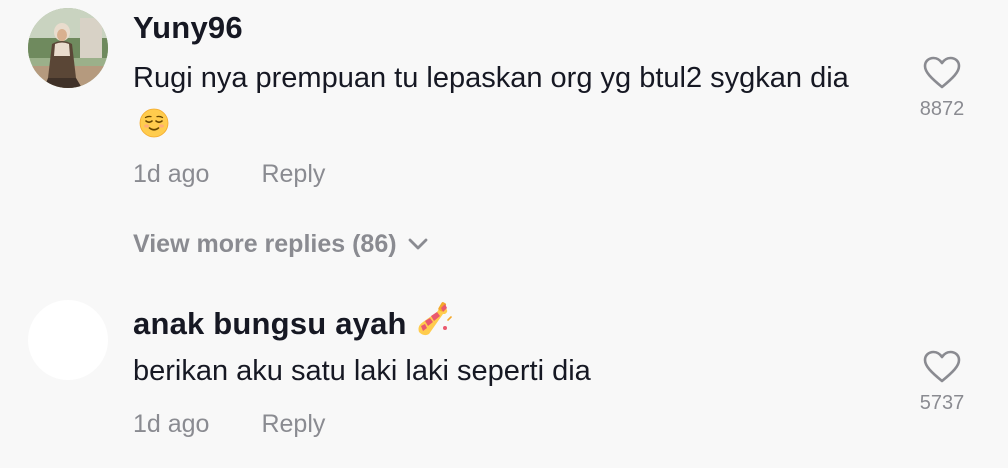  I want to click on like-control: 8872, so click(942, 88).